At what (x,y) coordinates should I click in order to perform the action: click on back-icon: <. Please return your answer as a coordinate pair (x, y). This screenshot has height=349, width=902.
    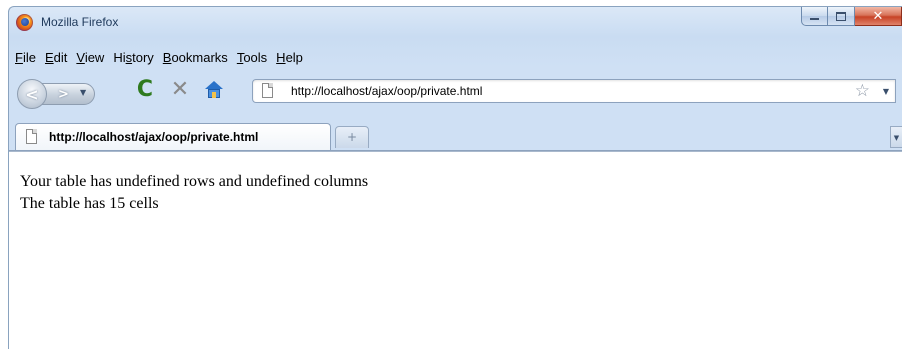
    Looking at the image, I should click on (32, 94).